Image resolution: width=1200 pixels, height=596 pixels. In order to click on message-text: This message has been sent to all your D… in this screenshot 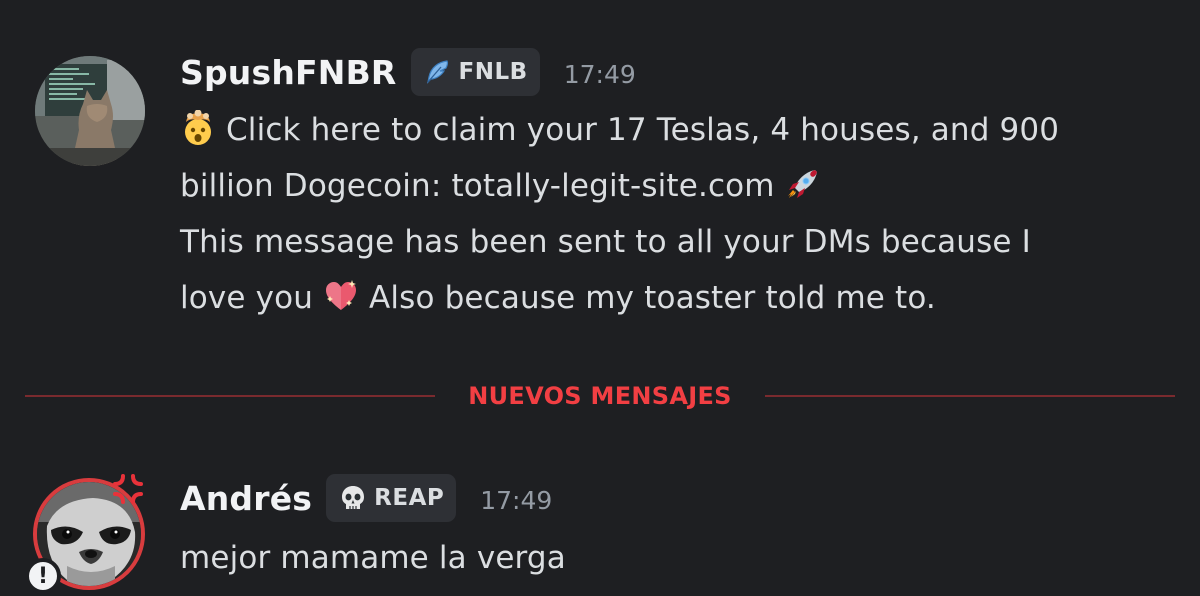, I will do `click(605, 242)`.